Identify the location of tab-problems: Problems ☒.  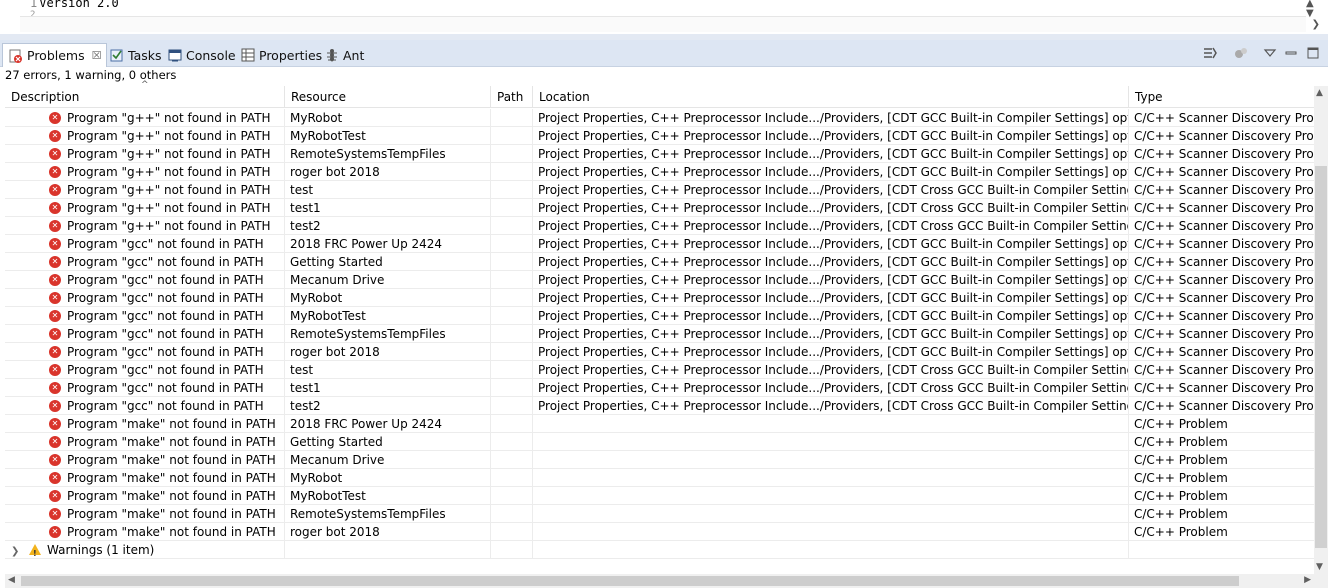
(54, 55).